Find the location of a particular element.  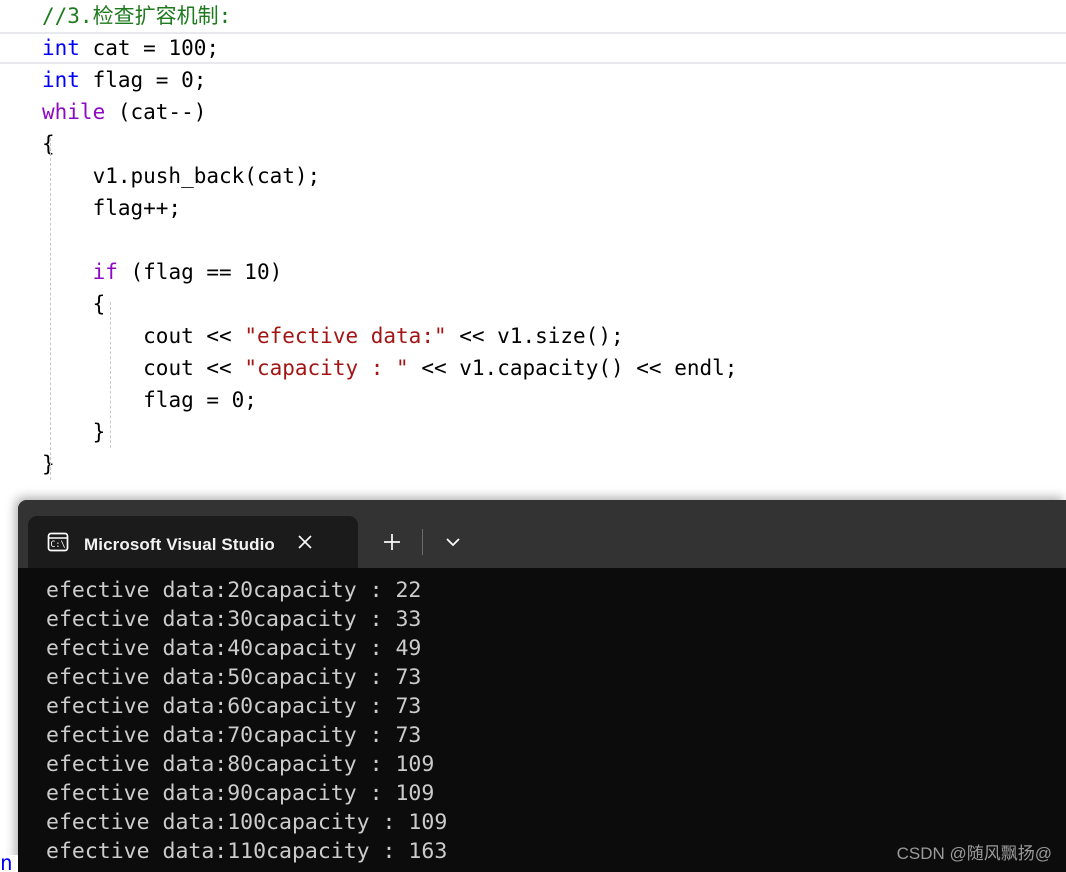

code-line is located at coordinates (533, 240).